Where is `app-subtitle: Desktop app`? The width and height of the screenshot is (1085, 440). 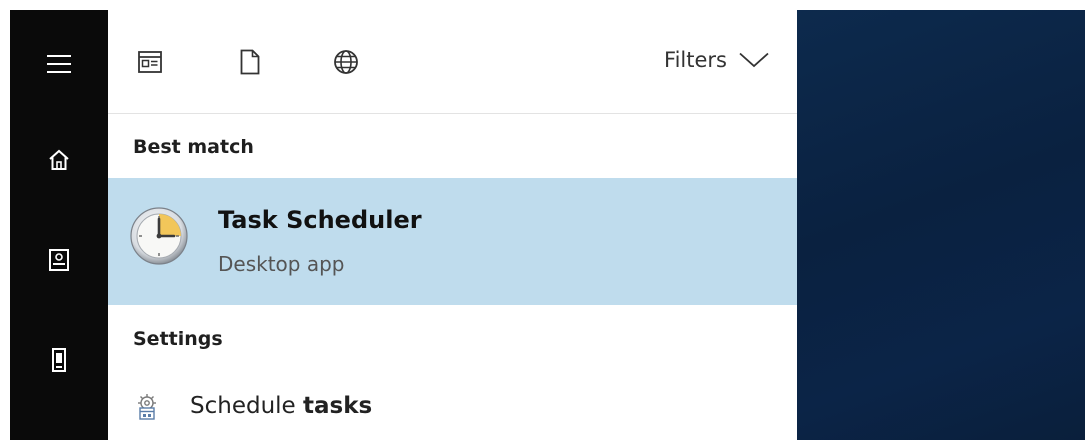
app-subtitle: Desktop app is located at coordinates (281, 264).